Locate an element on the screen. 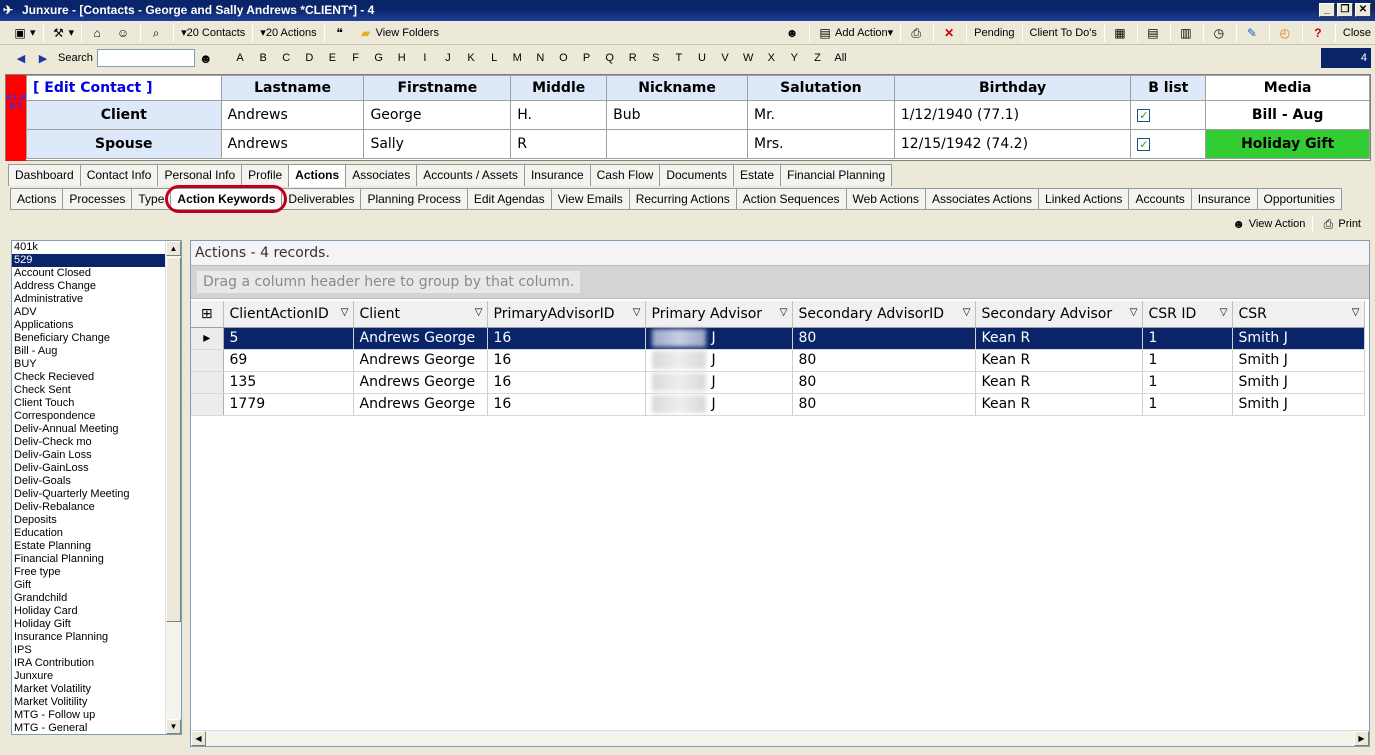  view-folders-button: ▰ View Folders is located at coordinates (398, 33).